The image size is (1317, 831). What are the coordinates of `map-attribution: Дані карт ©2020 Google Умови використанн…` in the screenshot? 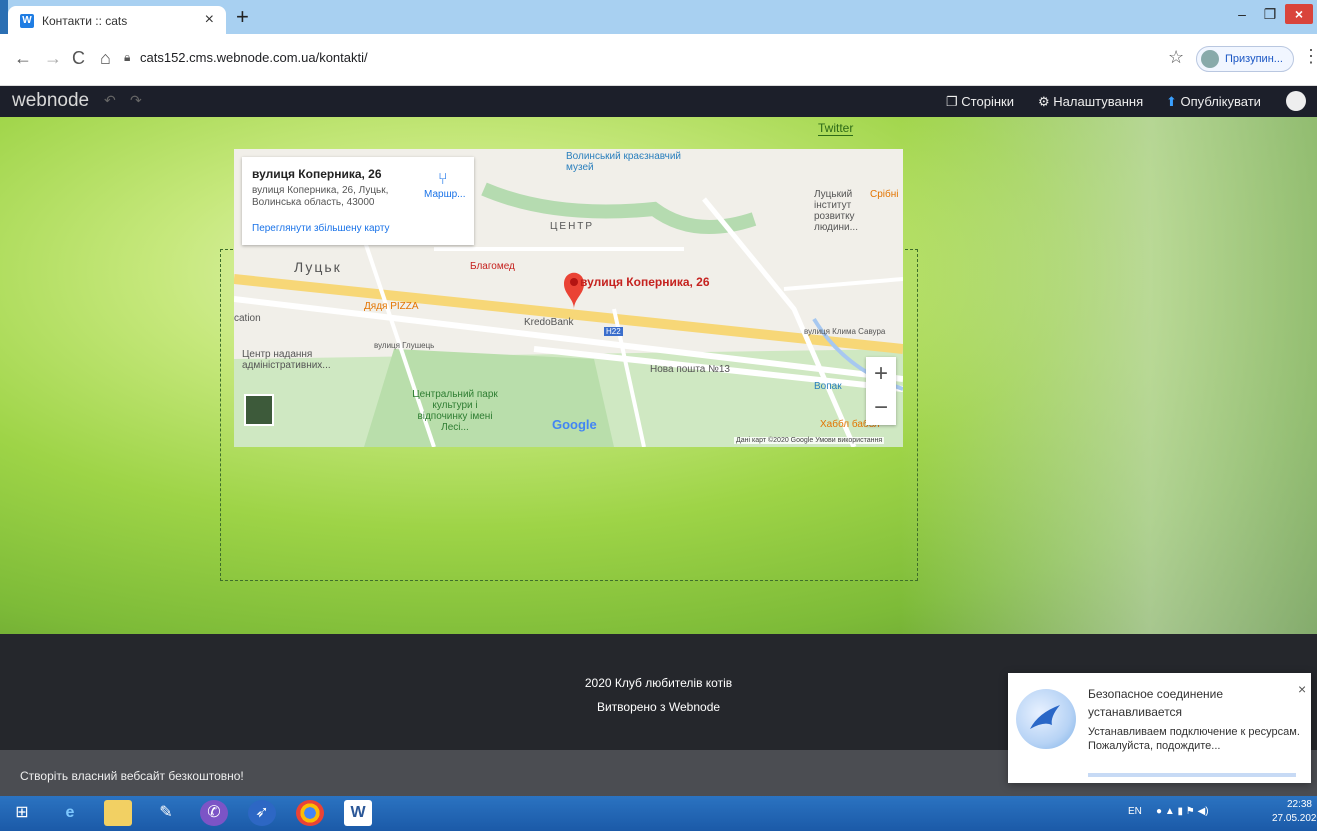 It's located at (809, 440).